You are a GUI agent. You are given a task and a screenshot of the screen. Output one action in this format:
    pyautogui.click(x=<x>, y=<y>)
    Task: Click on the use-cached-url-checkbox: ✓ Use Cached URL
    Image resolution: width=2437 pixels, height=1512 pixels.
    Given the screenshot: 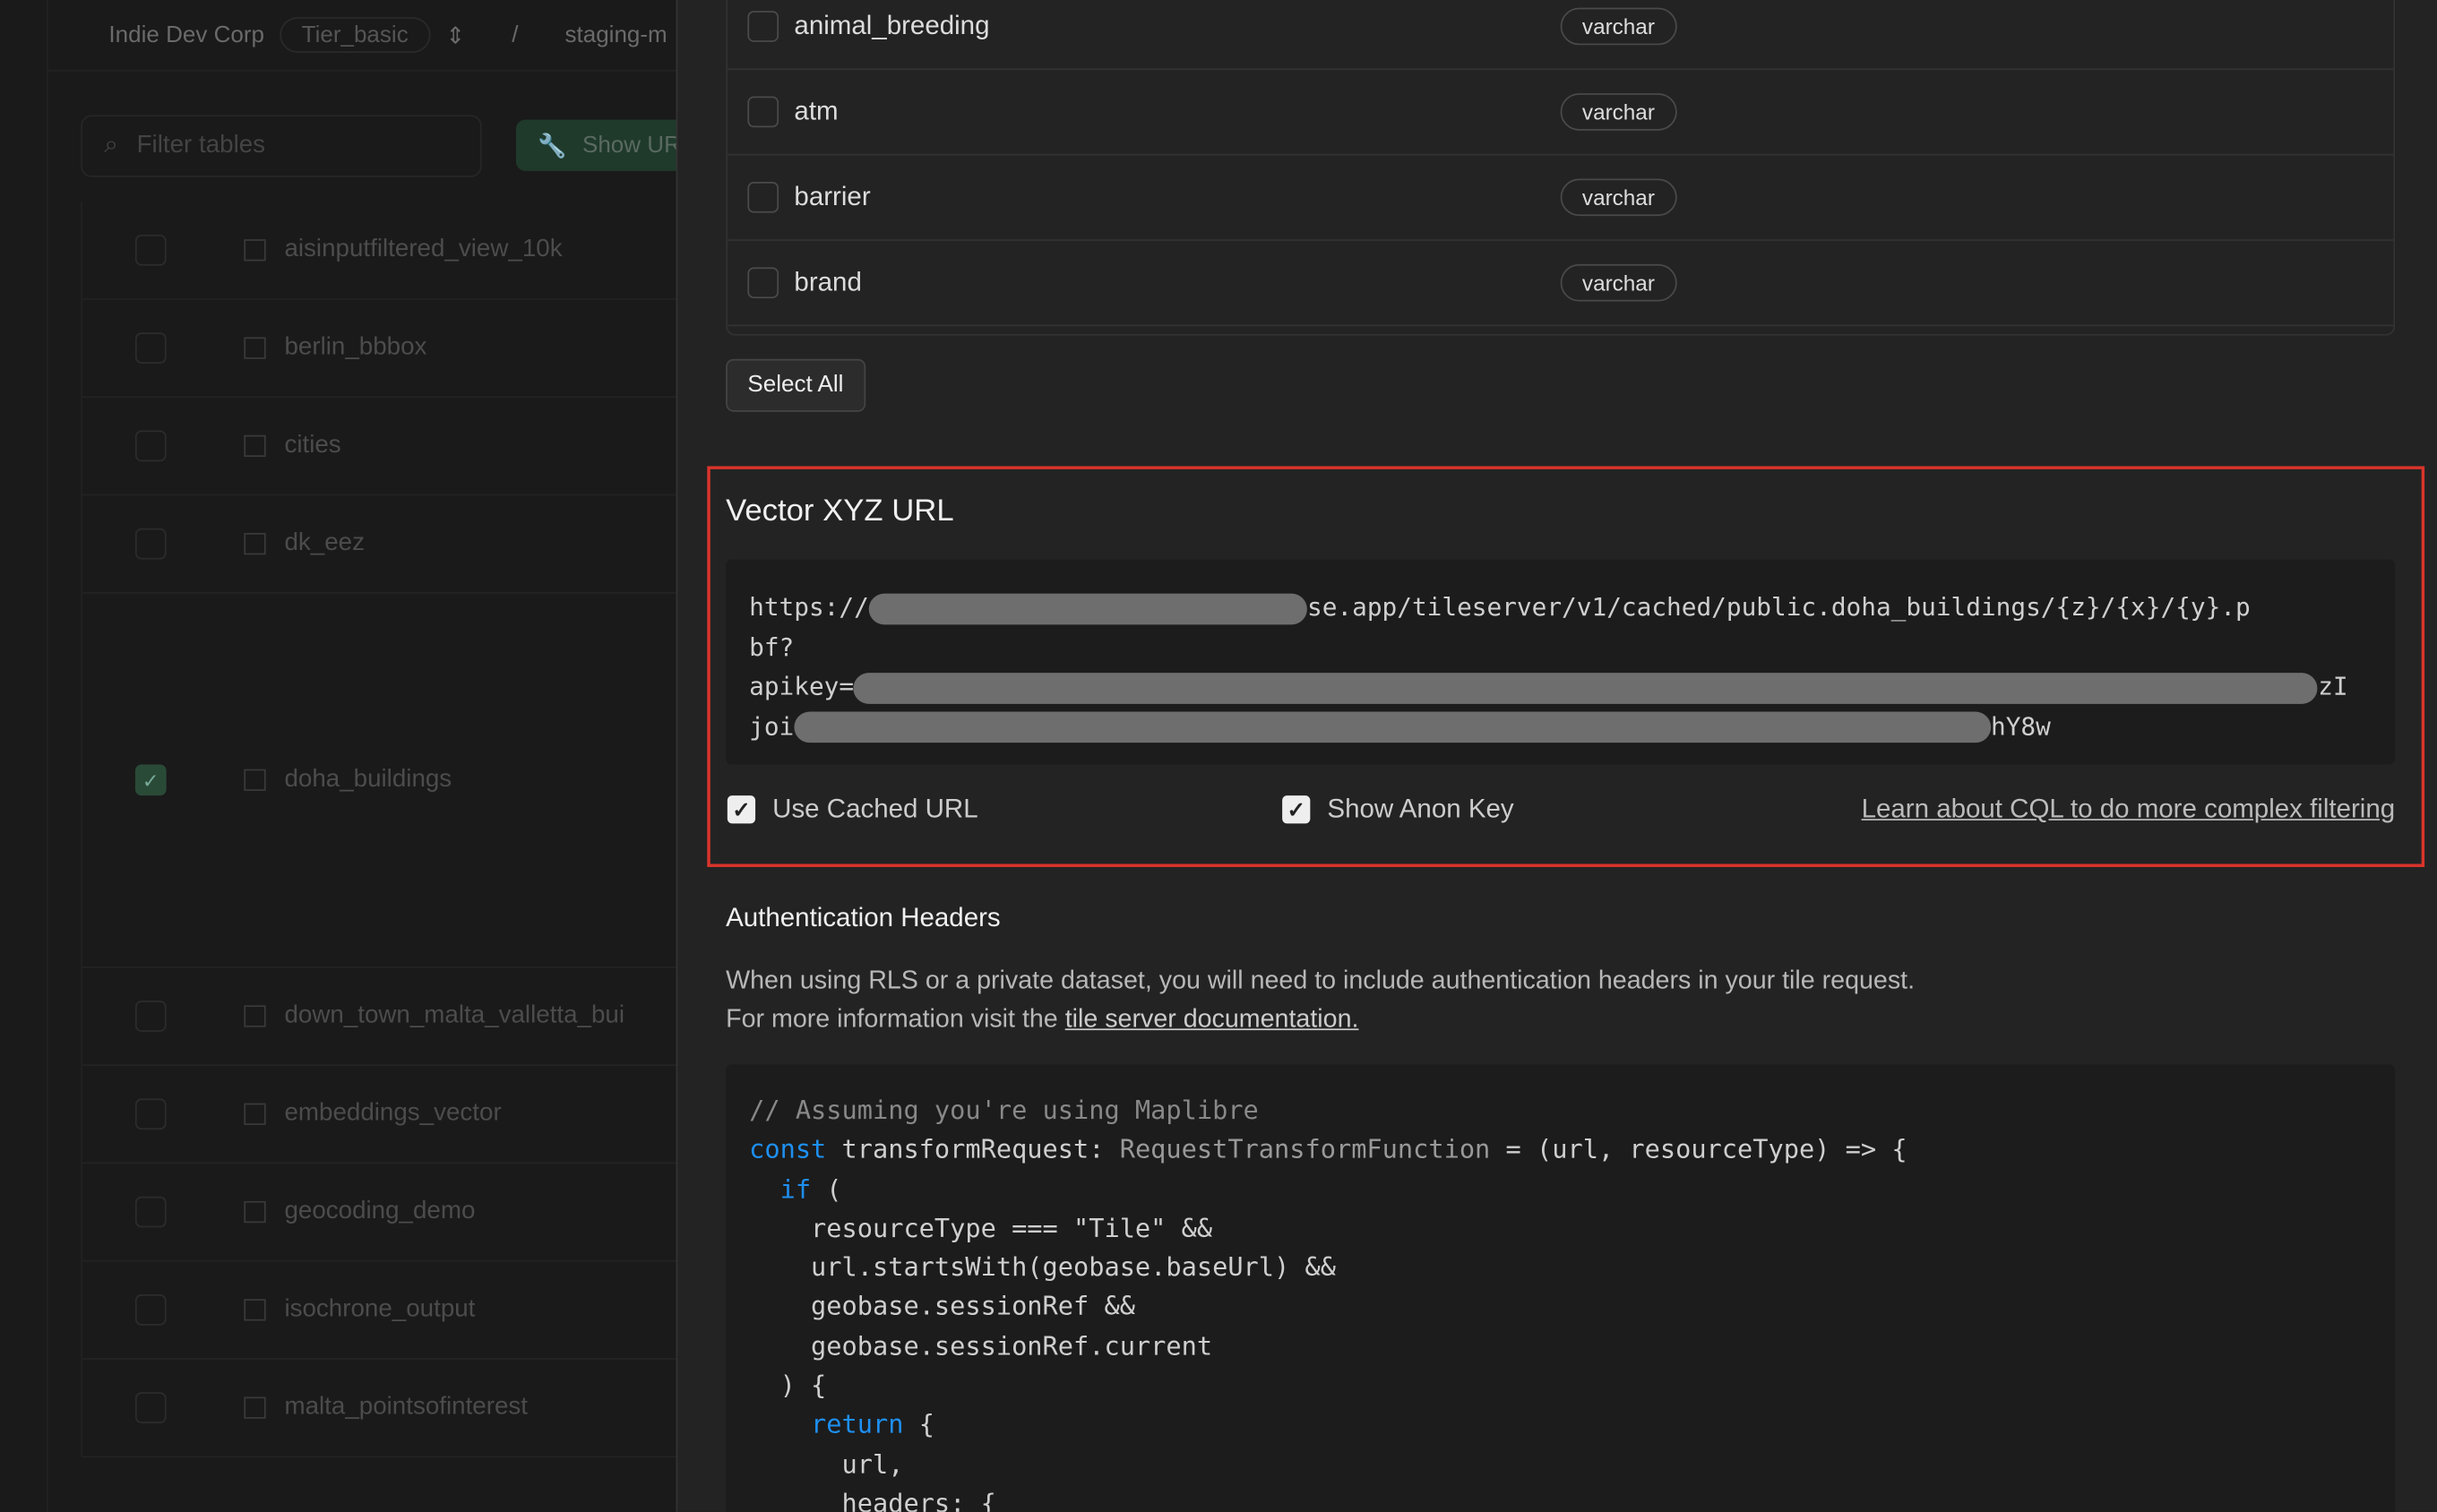 What is the action you would take?
    pyautogui.click(x=852, y=810)
    